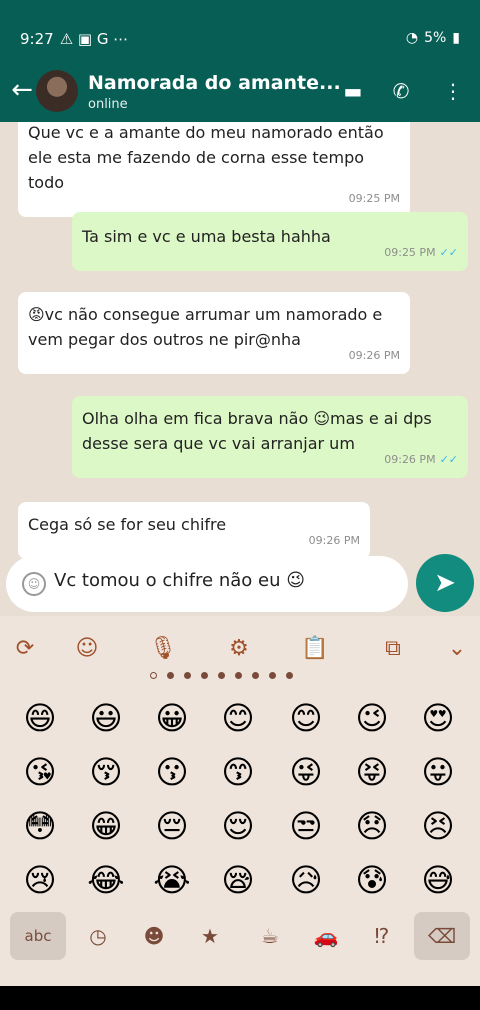 This screenshot has height=1010, width=480. What do you see at coordinates (239, 649) in the screenshot?
I see `gear-icon: ⚙` at bounding box center [239, 649].